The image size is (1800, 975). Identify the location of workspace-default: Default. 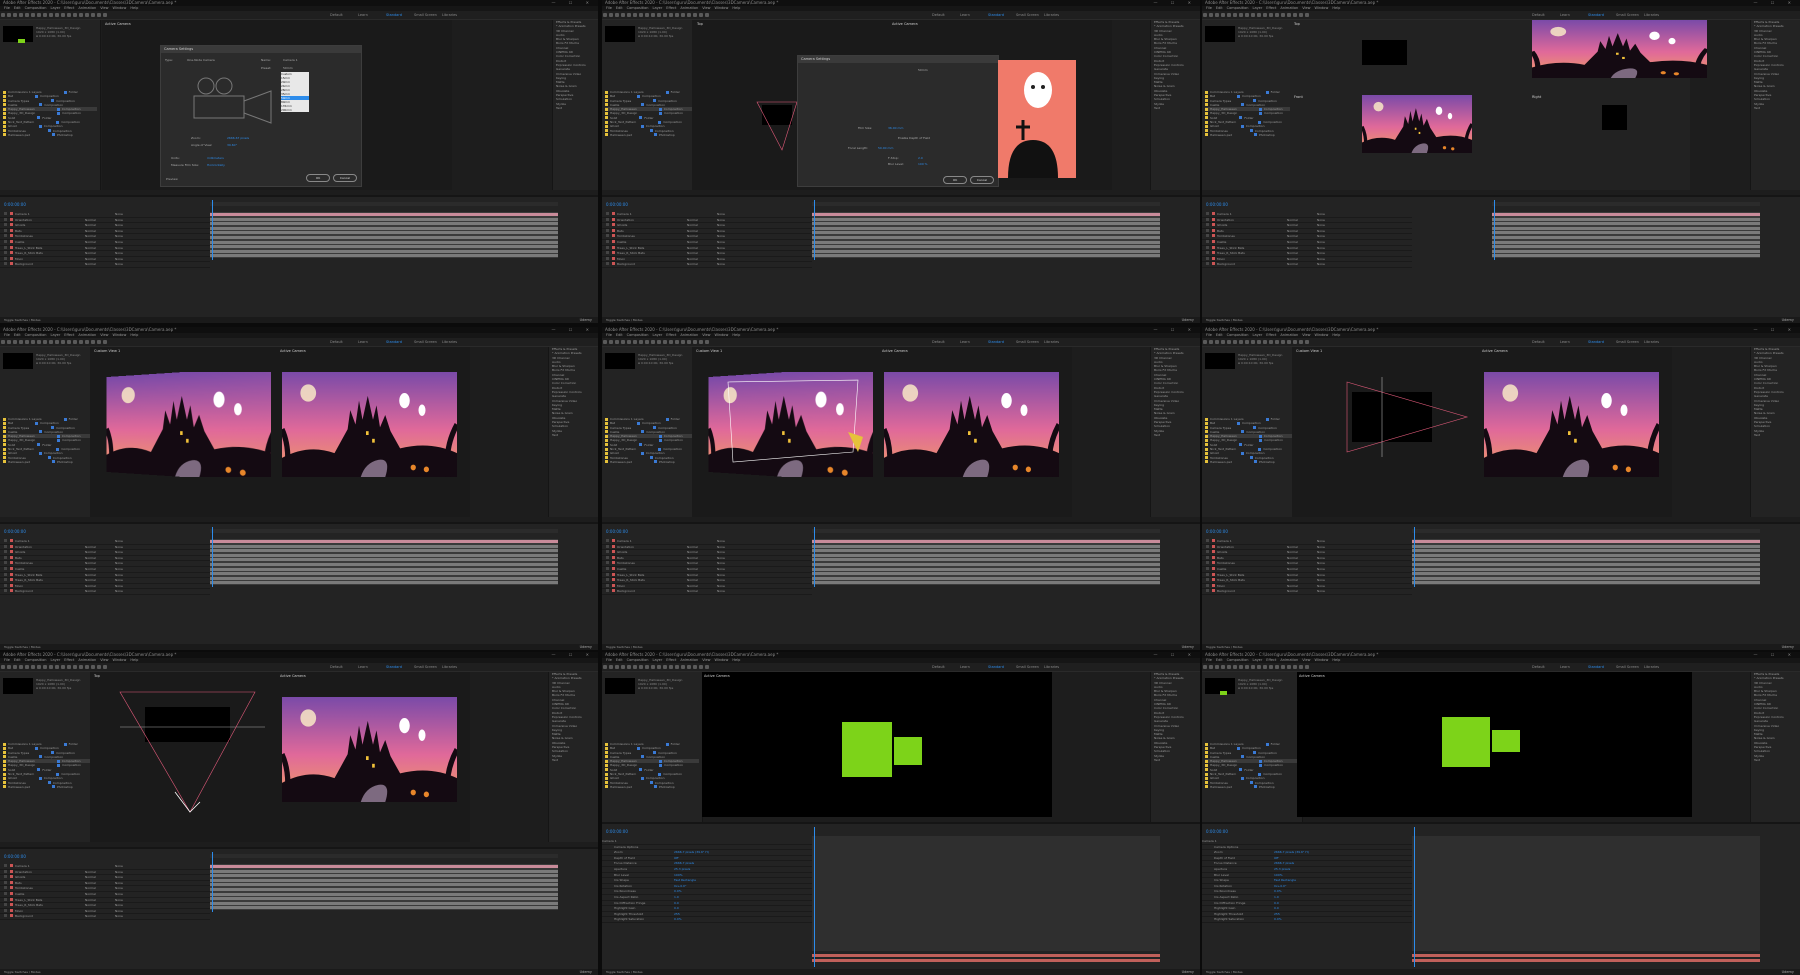
(938, 342).